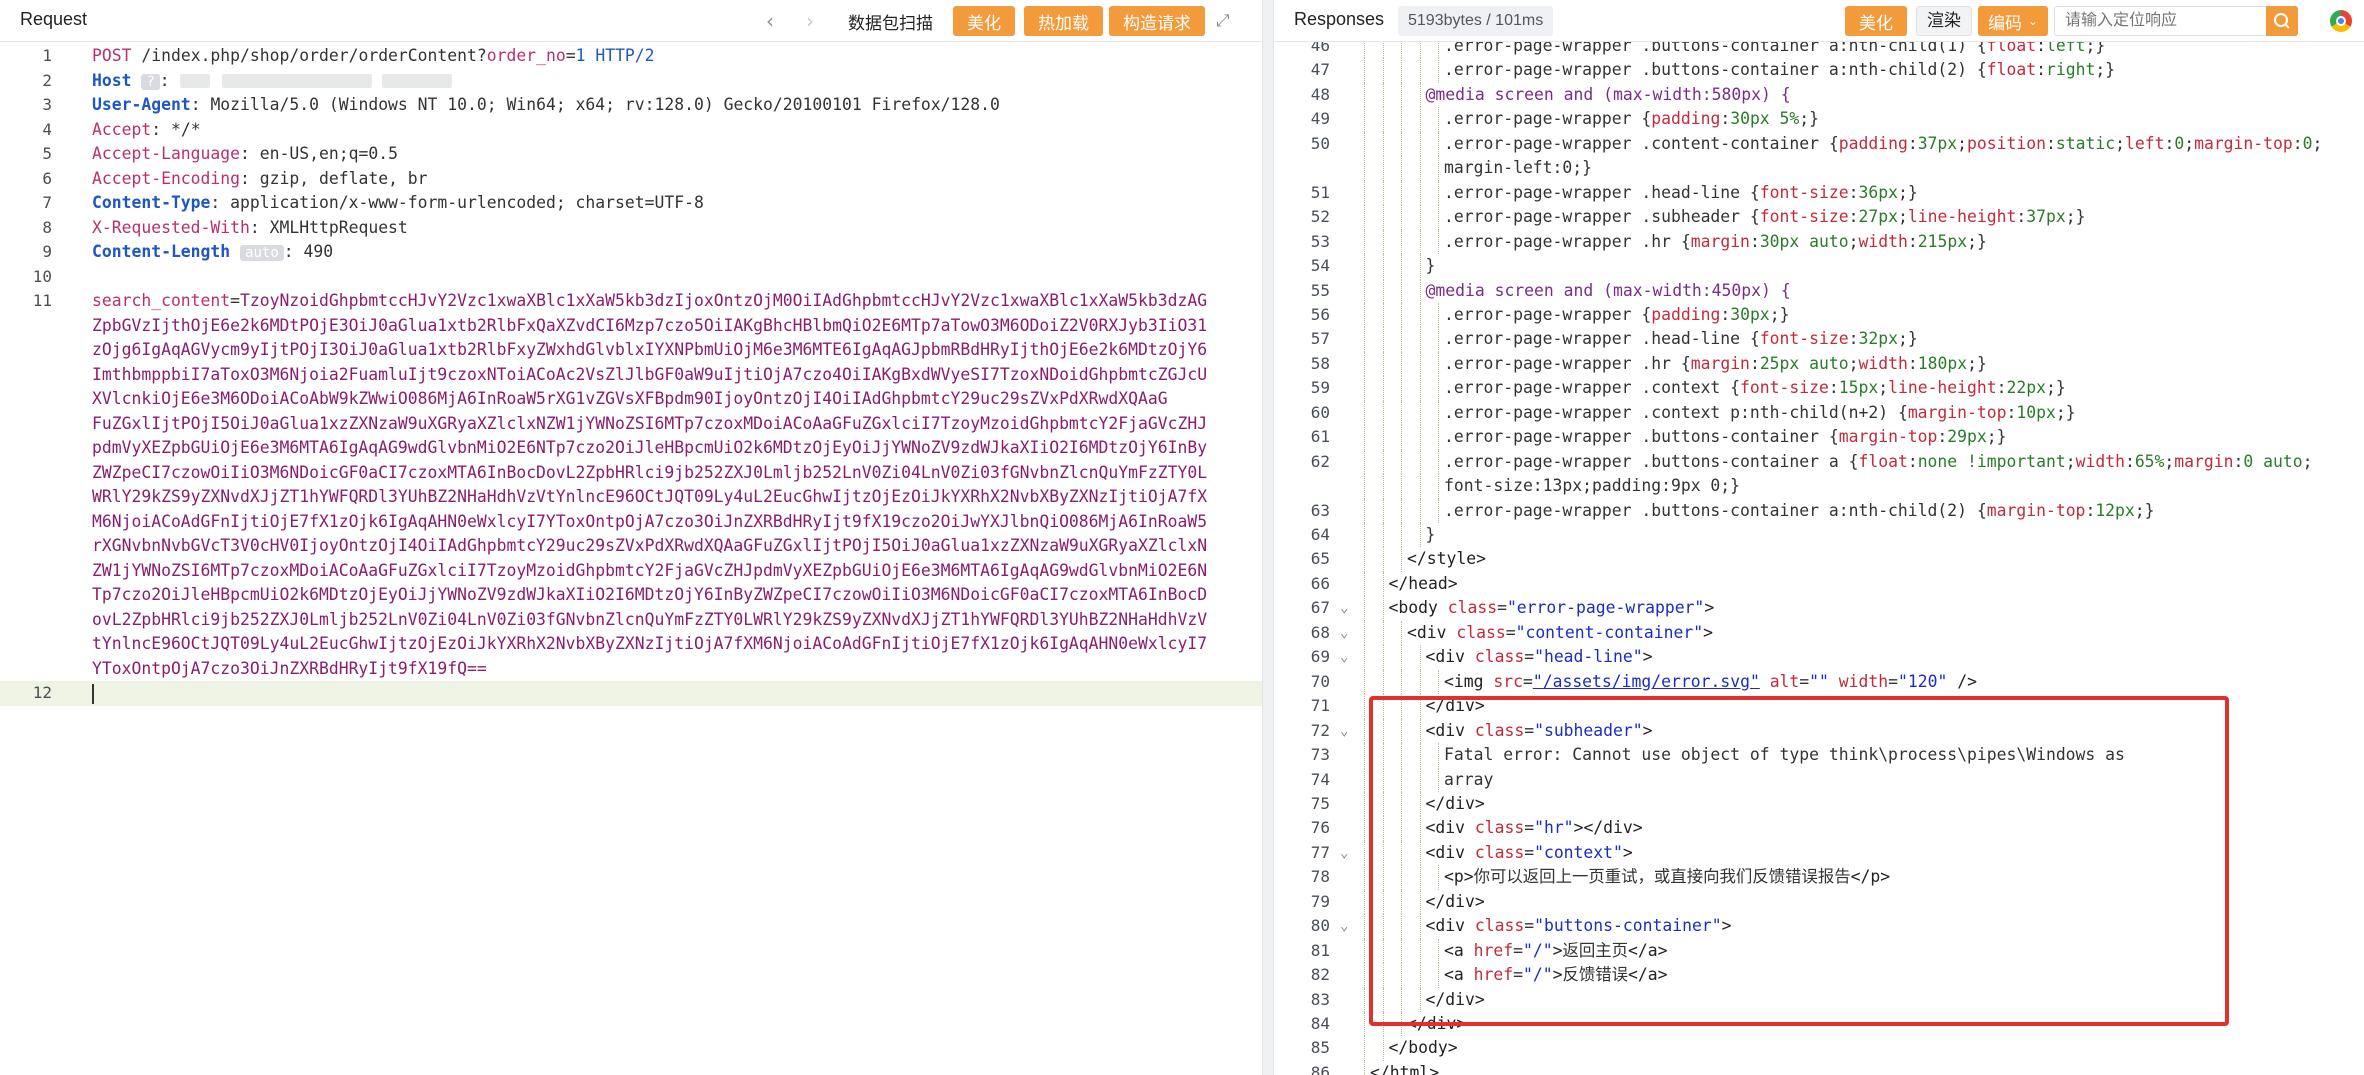  I want to click on css-value: 22px, so click(2026, 388).